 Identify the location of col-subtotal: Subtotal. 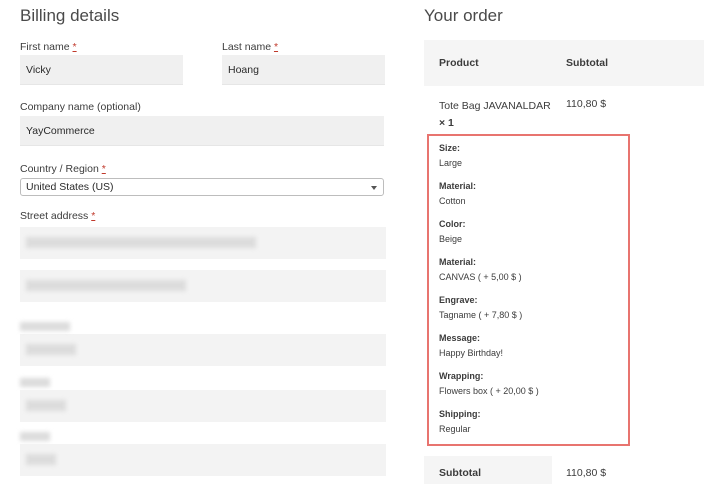
(587, 63).